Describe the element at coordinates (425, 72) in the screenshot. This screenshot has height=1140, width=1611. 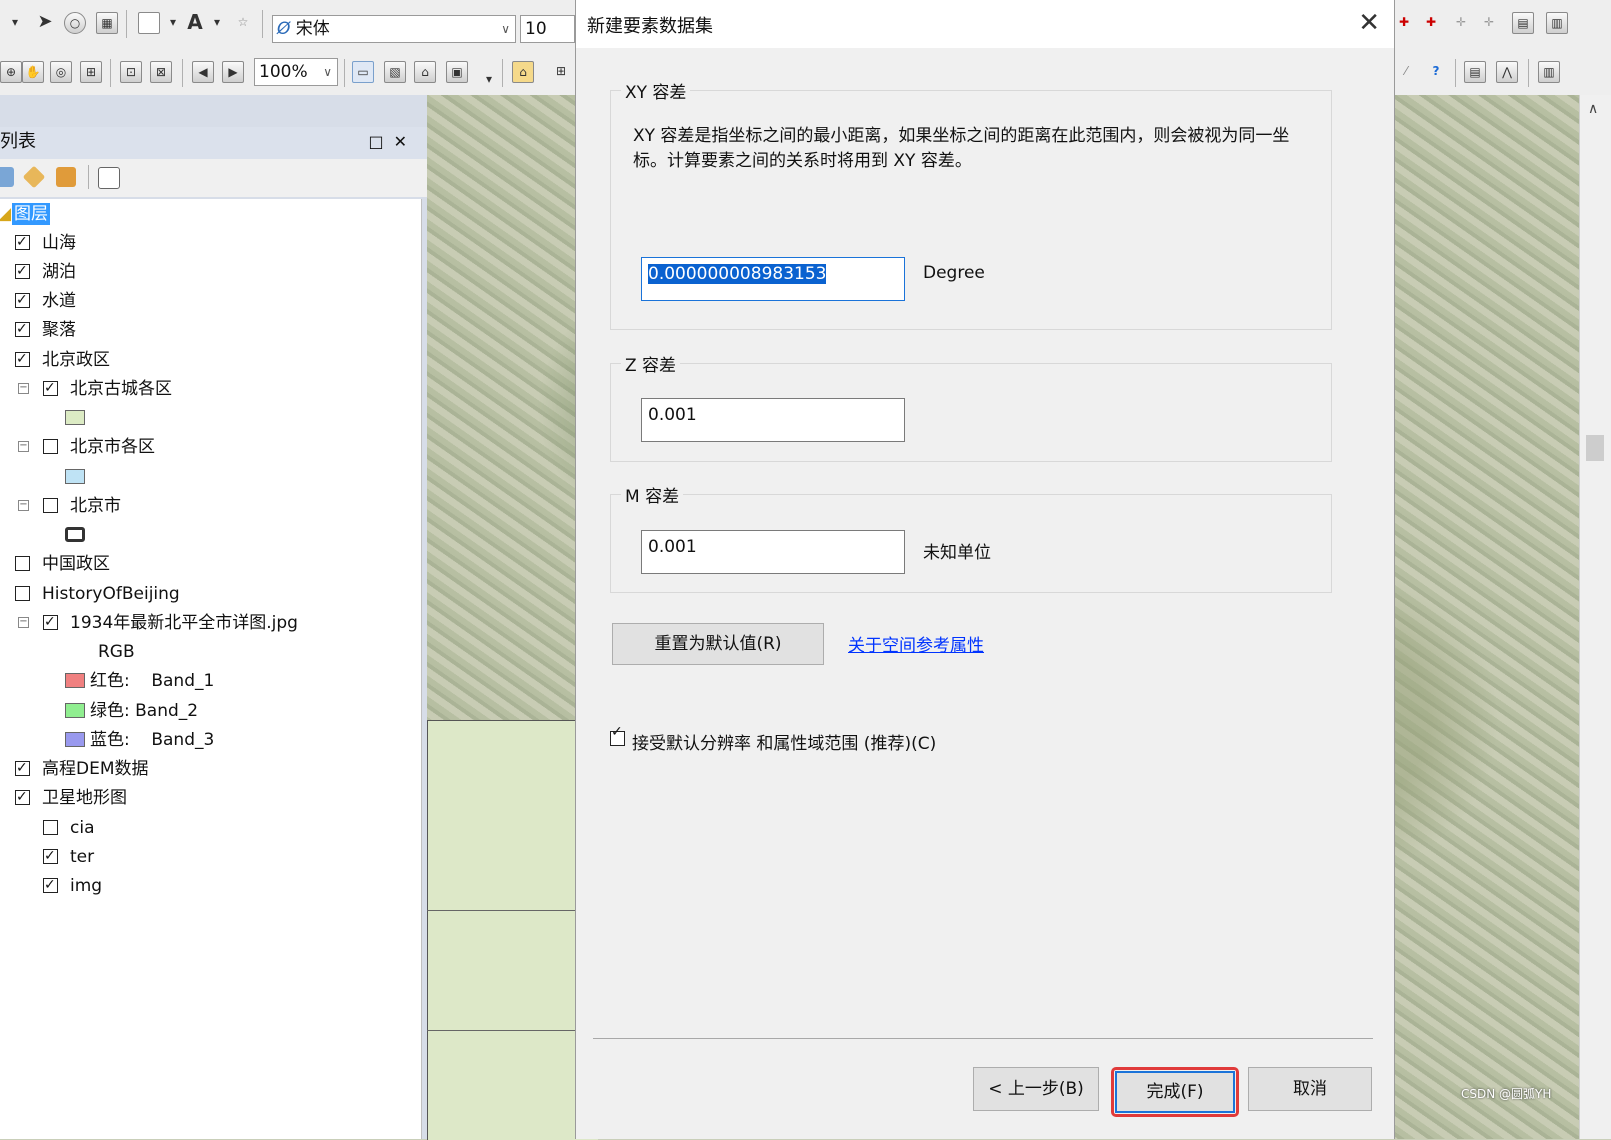
I see `change-layout-icon: ⌂` at that location.